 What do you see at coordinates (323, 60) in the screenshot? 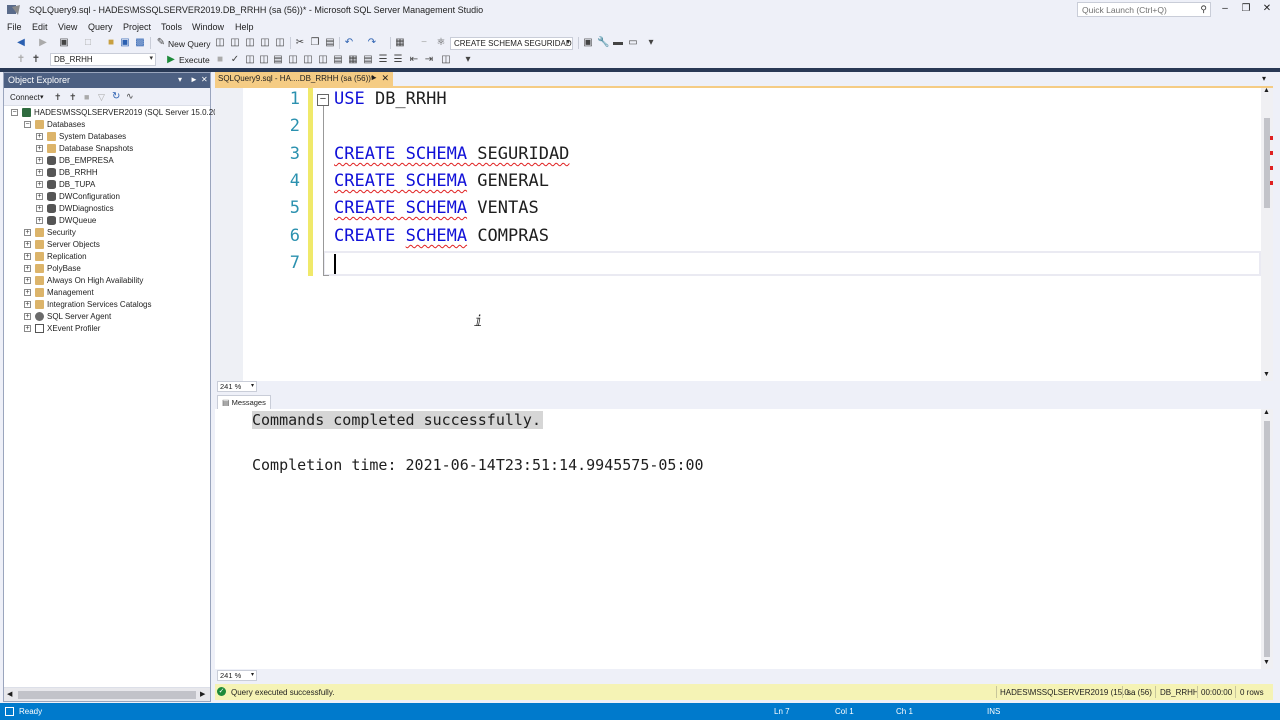
I see `client-stats-icon: ◫` at bounding box center [323, 60].